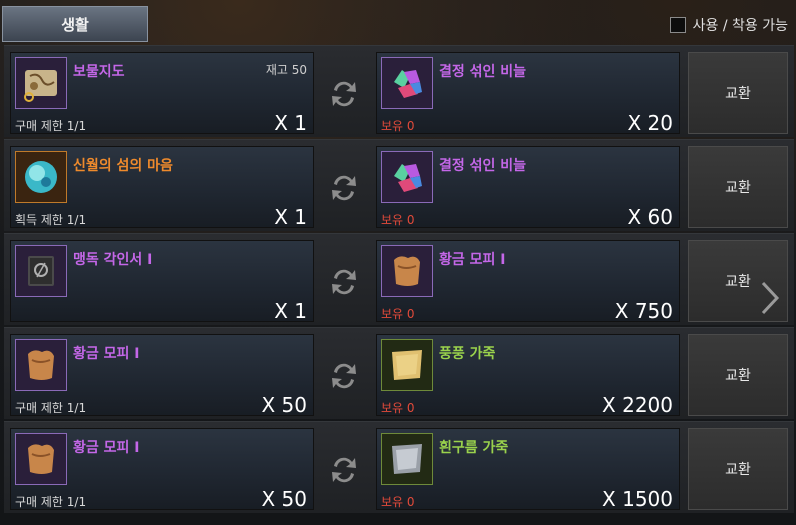  What do you see at coordinates (528, 281) in the screenshot?
I see `take-item-cell: 황금 모피 I 보유 0 X 750` at bounding box center [528, 281].